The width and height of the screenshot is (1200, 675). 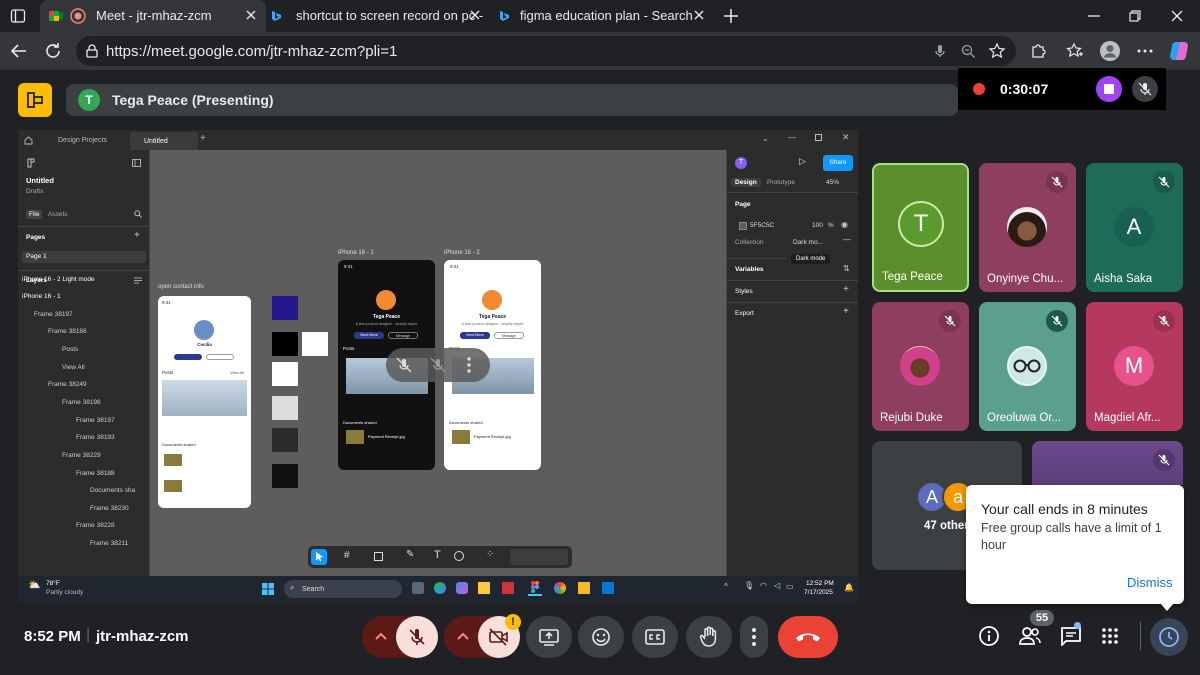 I want to click on call-timer-button, so click(x=1169, y=637).